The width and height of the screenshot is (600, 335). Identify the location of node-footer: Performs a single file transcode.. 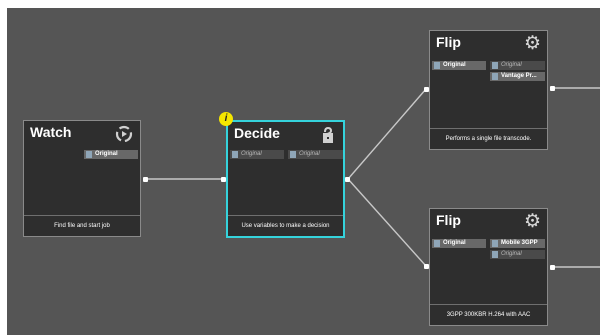
(488, 138).